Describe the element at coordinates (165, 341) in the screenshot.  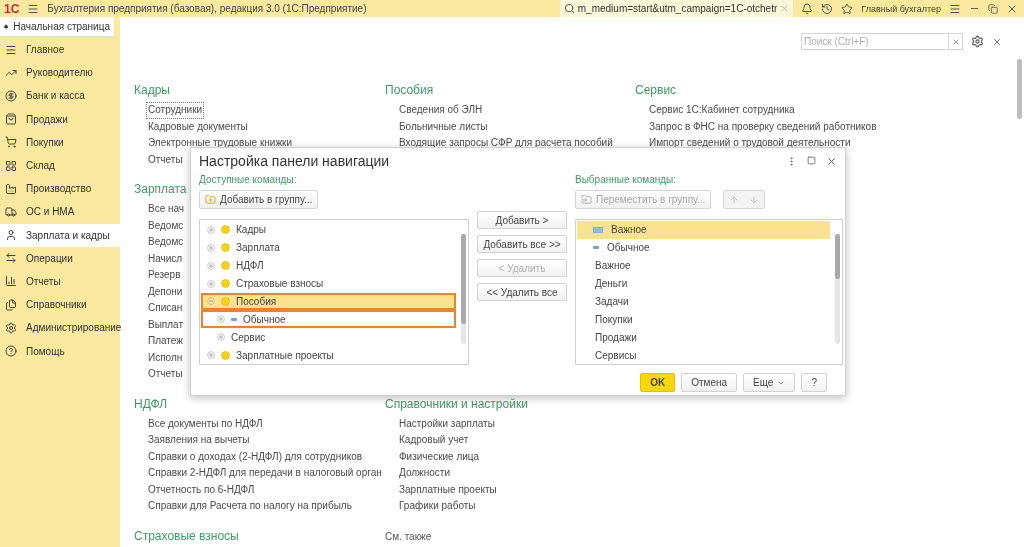
I see `nav-link: Платеж` at that location.